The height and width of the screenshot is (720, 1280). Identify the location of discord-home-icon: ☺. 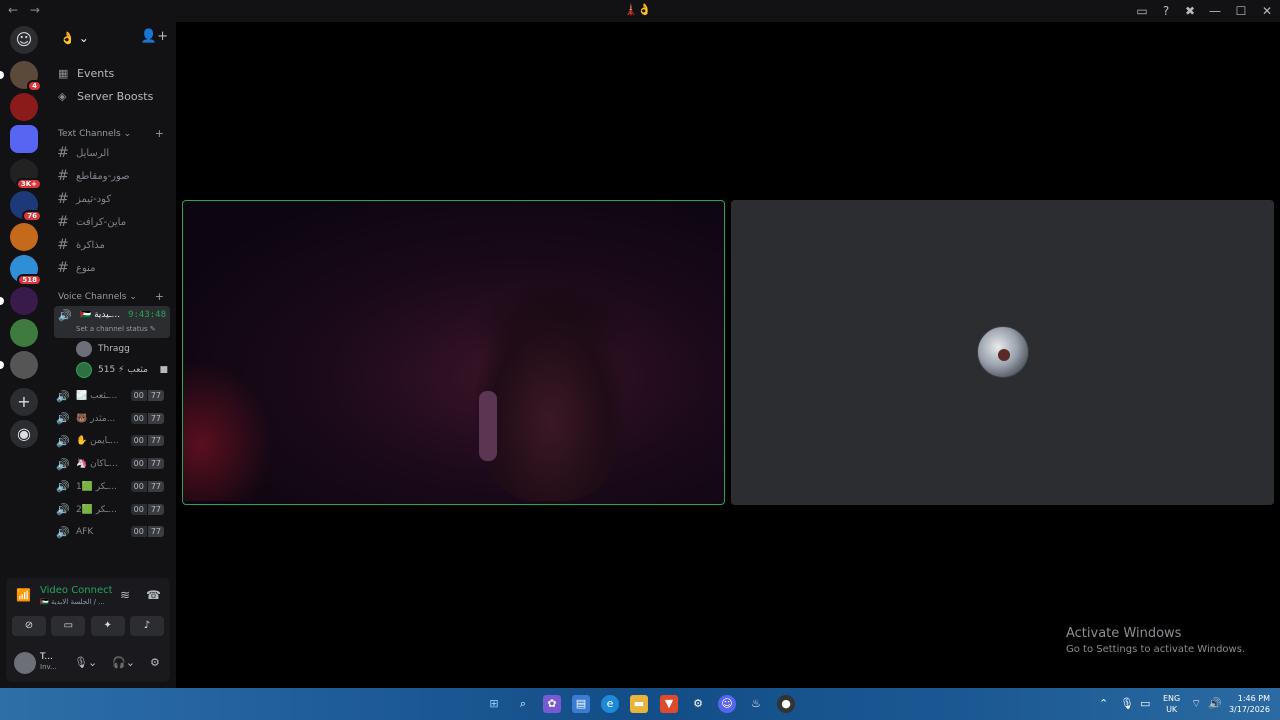
(24, 40).